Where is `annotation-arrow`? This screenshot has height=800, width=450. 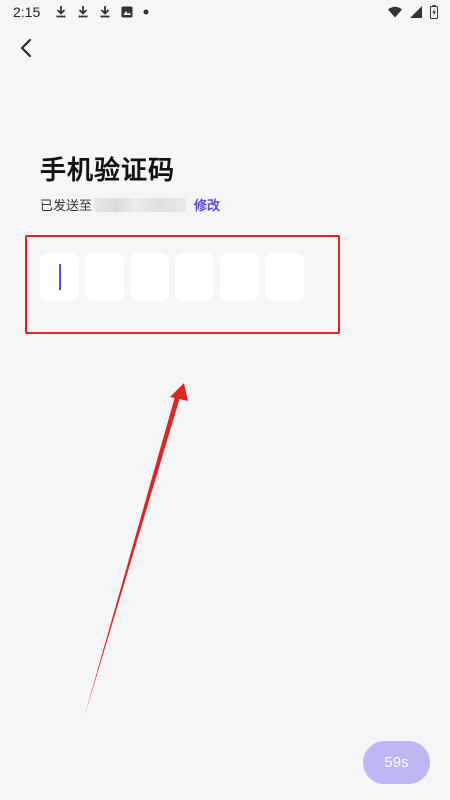
annotation-arrow is located at coordinates (136, 550).